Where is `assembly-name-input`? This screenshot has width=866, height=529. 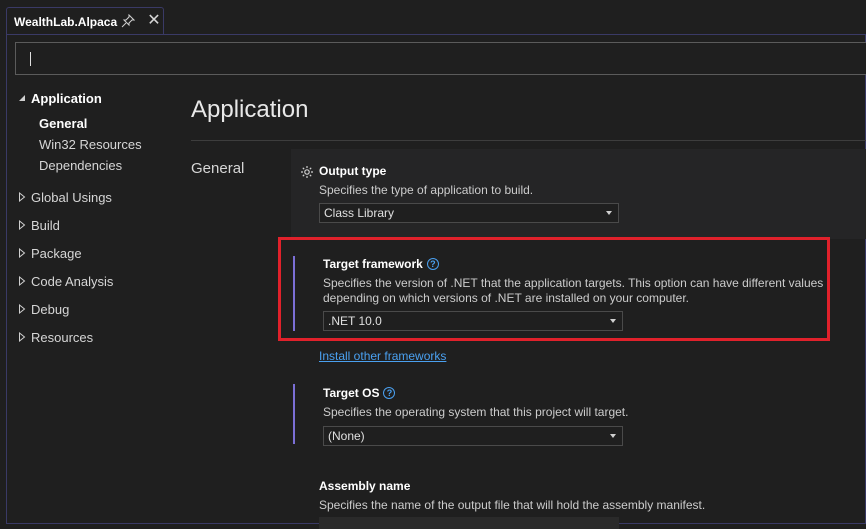
assembly-name-input is located at coordinates (469, 523).